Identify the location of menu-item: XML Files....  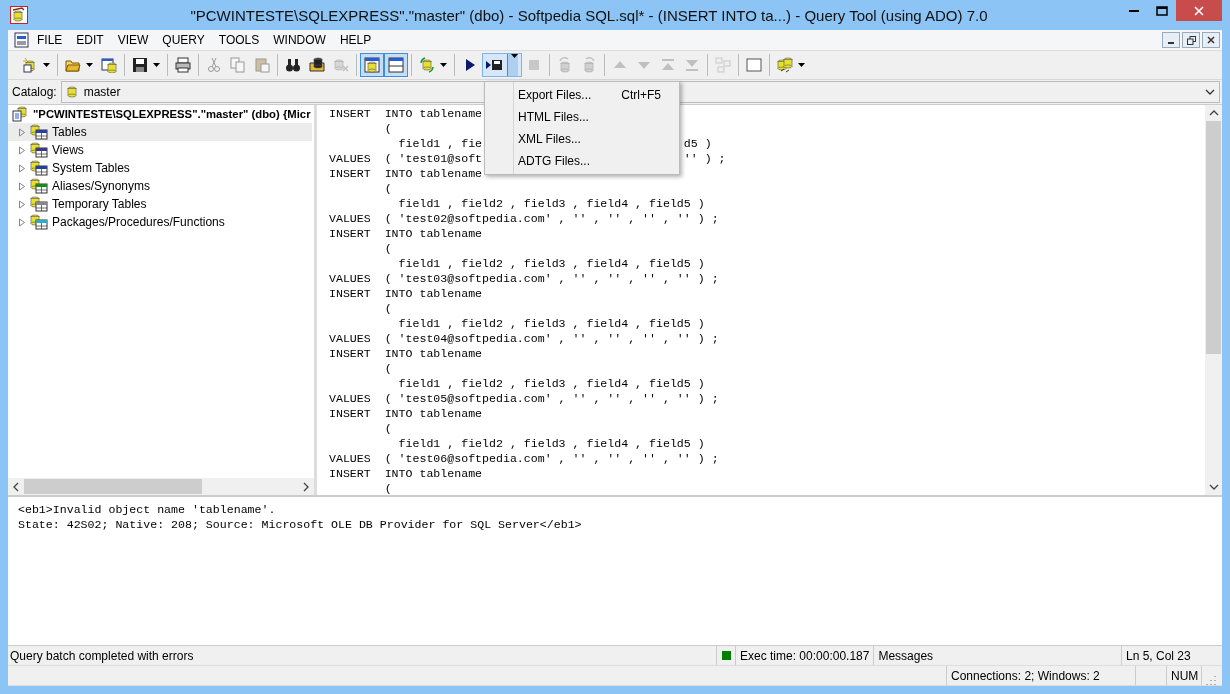
(582, 139).